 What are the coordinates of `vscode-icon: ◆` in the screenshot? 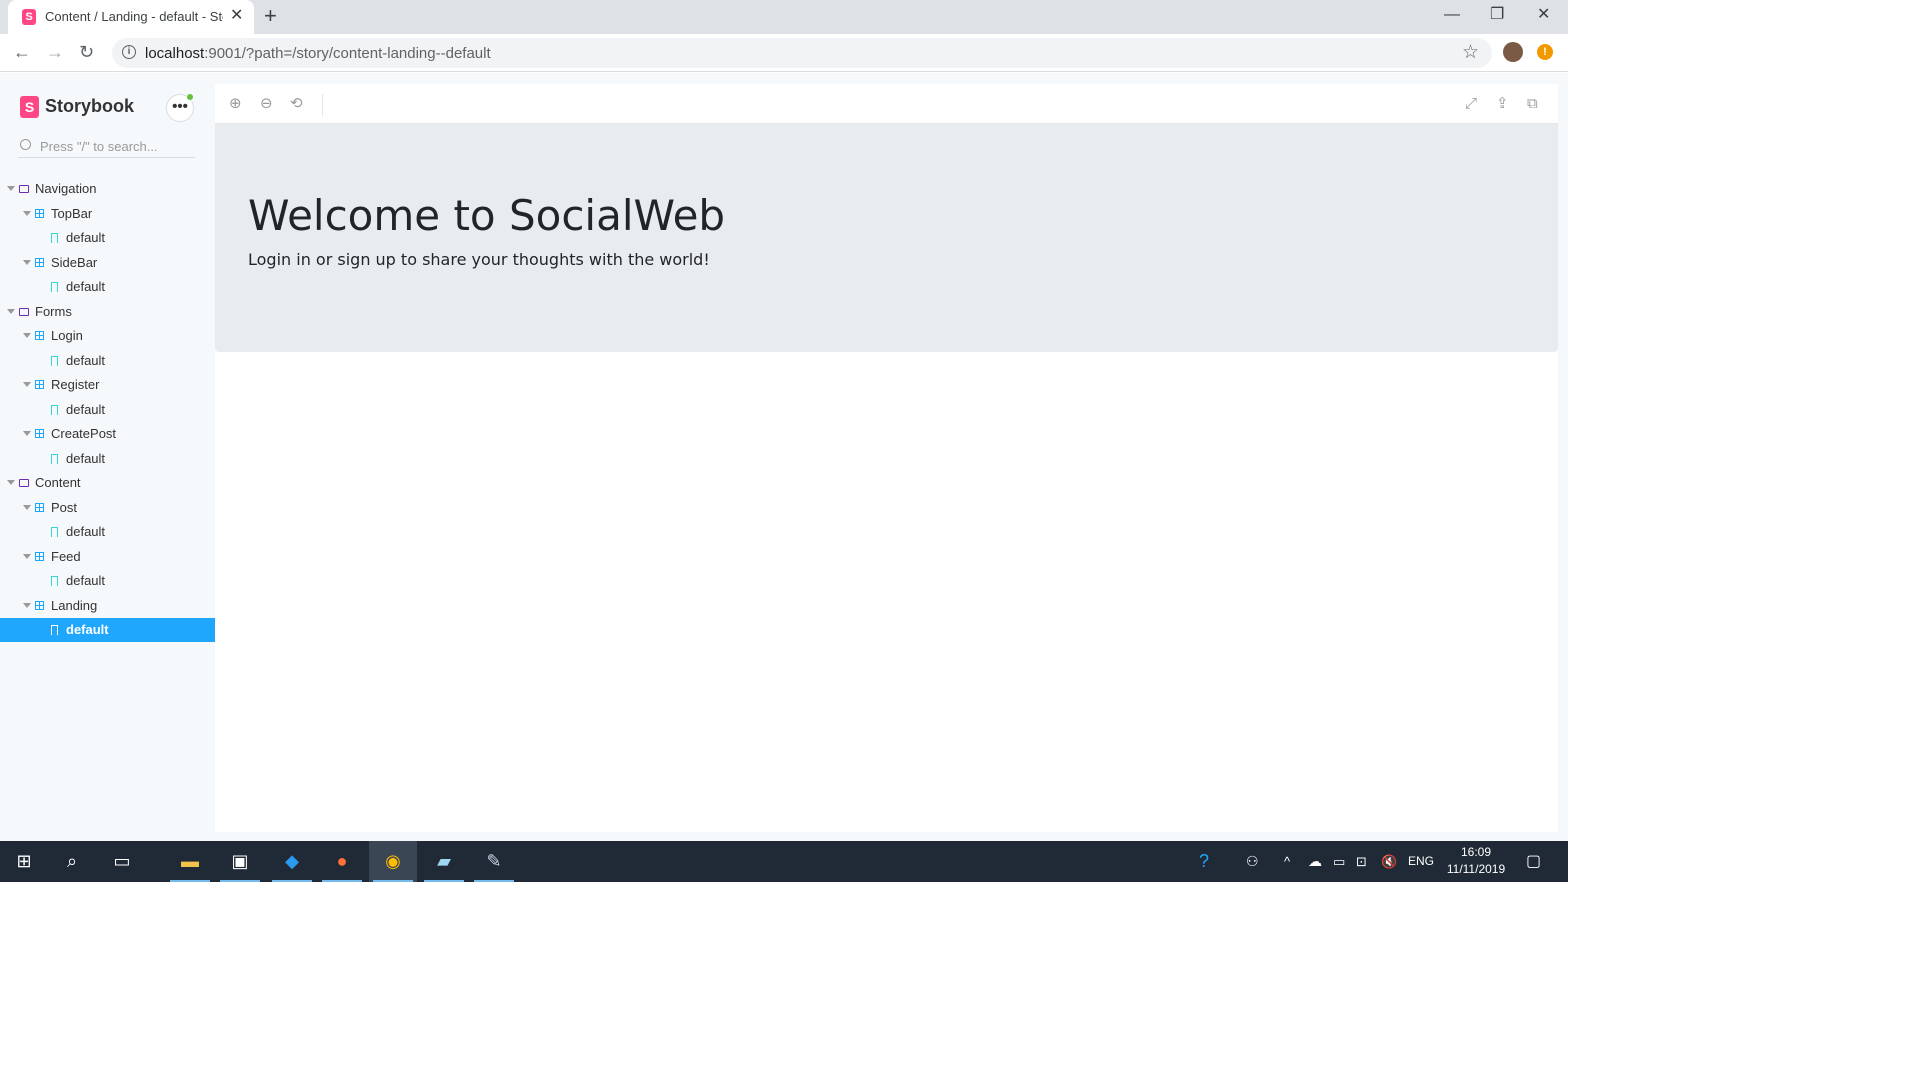 It's located at (292, 861).